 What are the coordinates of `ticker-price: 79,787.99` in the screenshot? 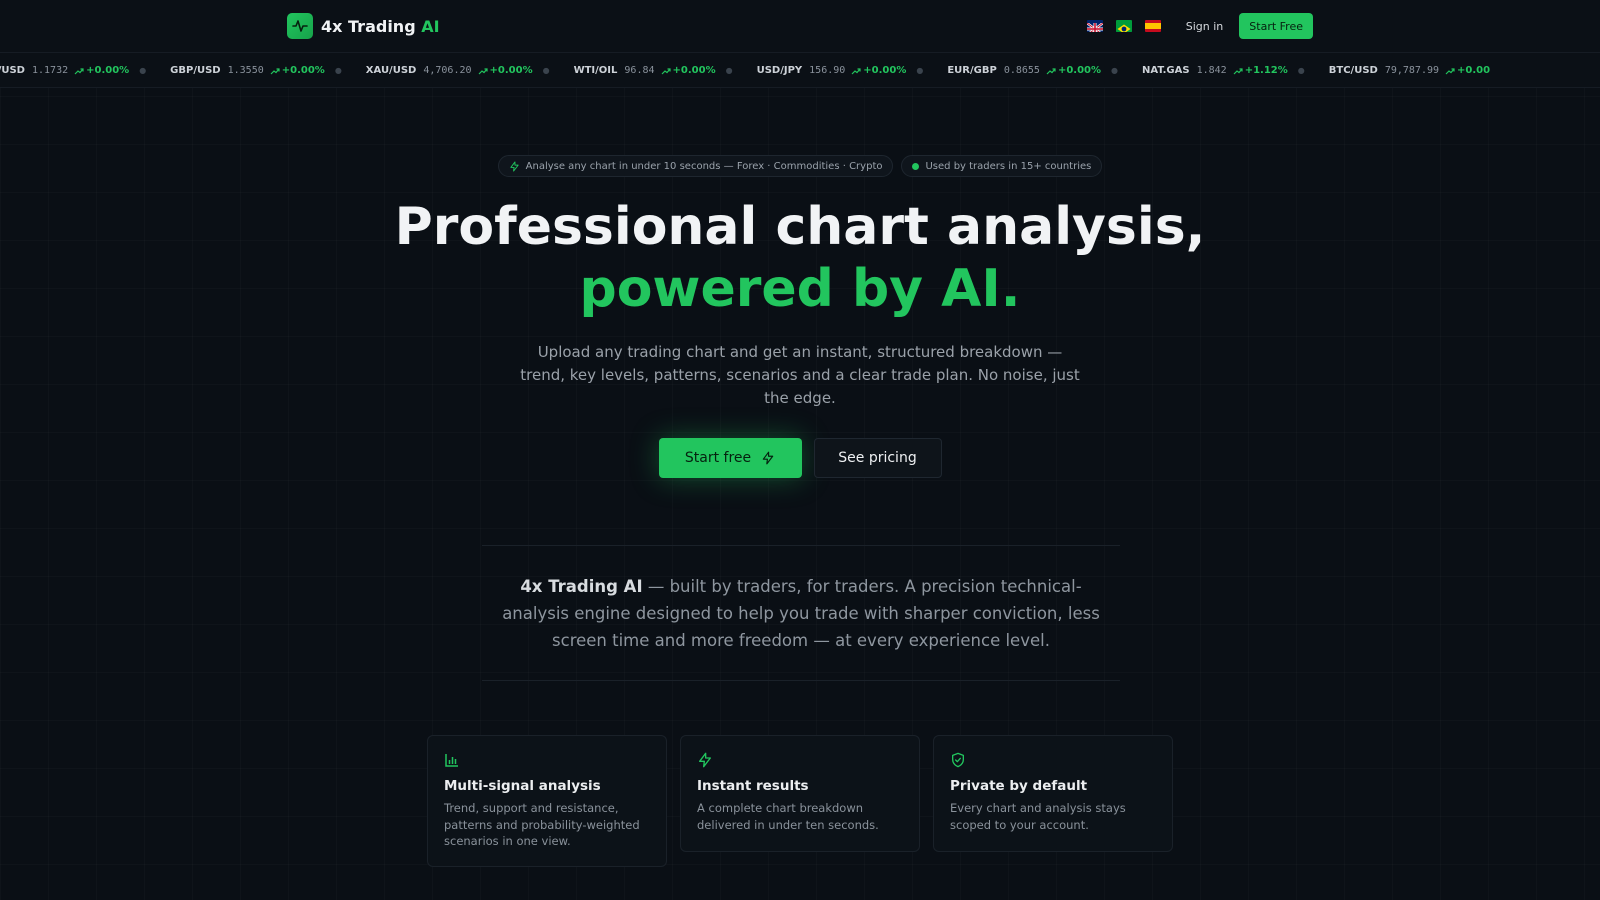 It's located at (1412, 70).